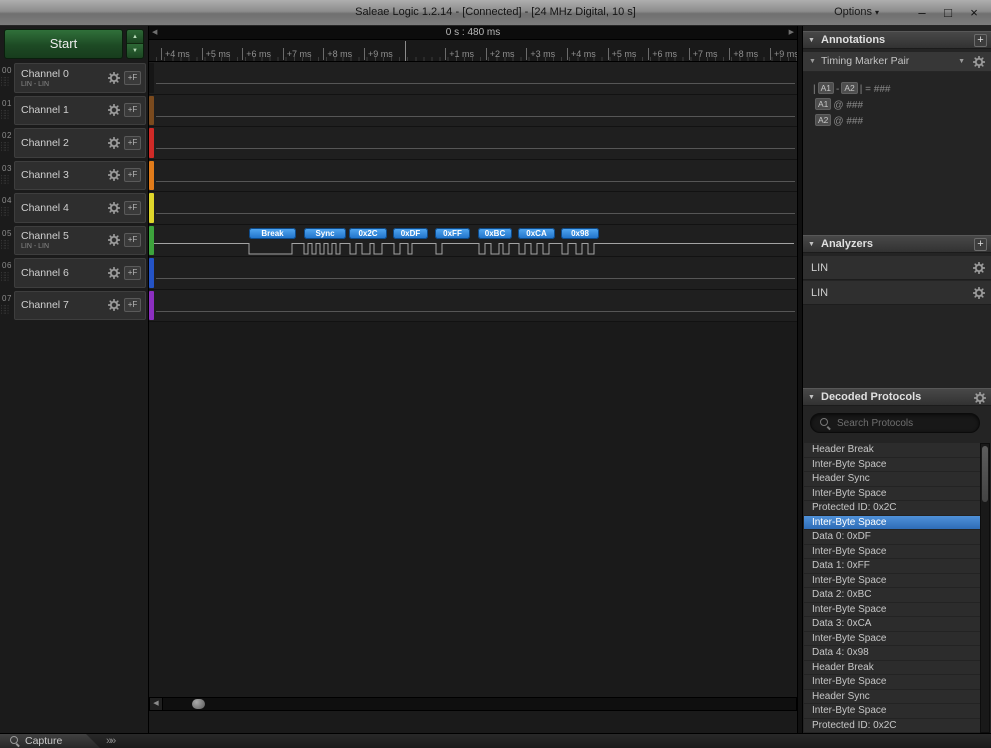 The height and width of the screenshot is (748, 991). What do you see at coordinates (473, 704) in the screenshot?
I see `horizontal-scrollbar: ◀` at bounding box center [473, 704].